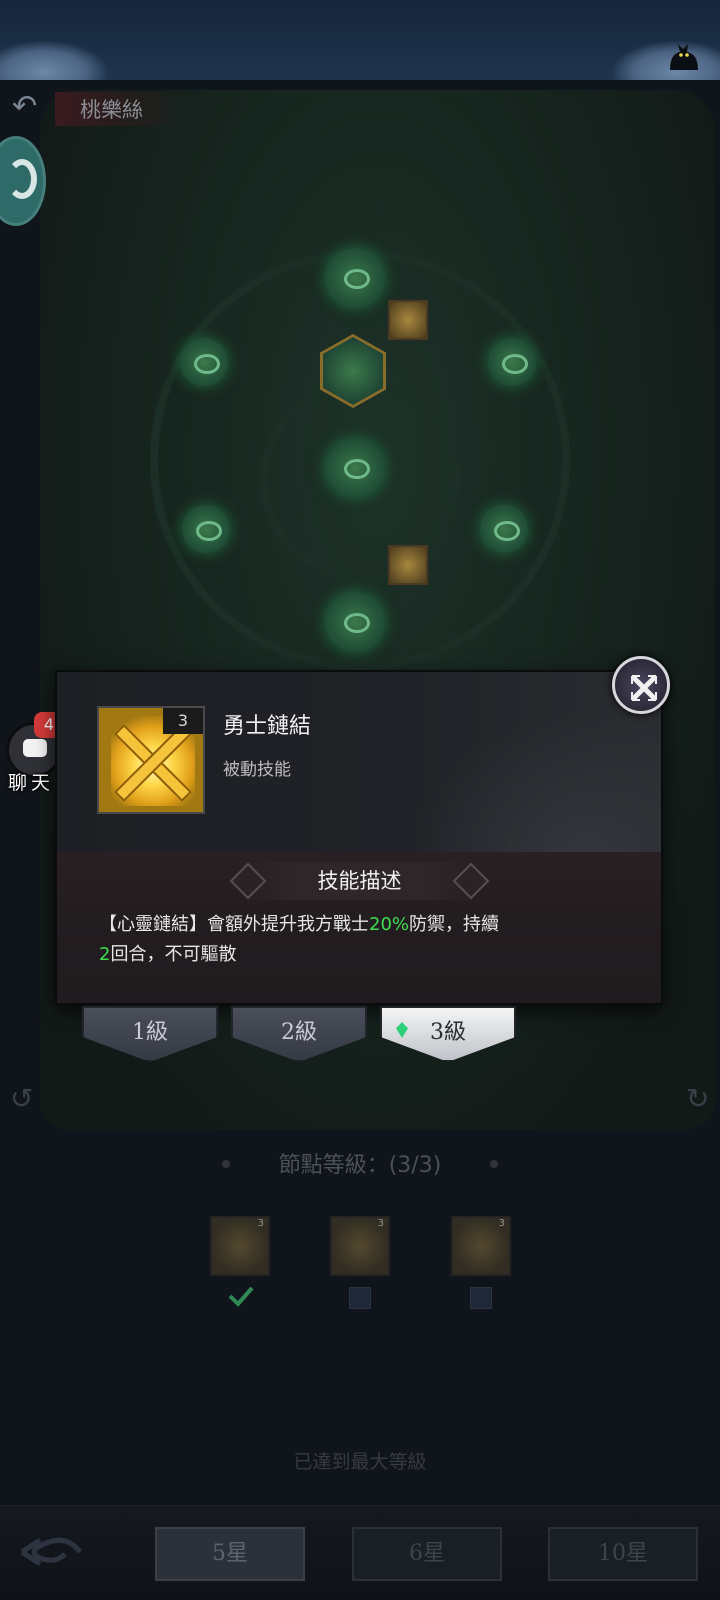 The width and height of the screenshot is (720, 1600). Describe the element at coordinates (230, 1554) in the screenshot. I see `star-tab-5: 5星` at that location.